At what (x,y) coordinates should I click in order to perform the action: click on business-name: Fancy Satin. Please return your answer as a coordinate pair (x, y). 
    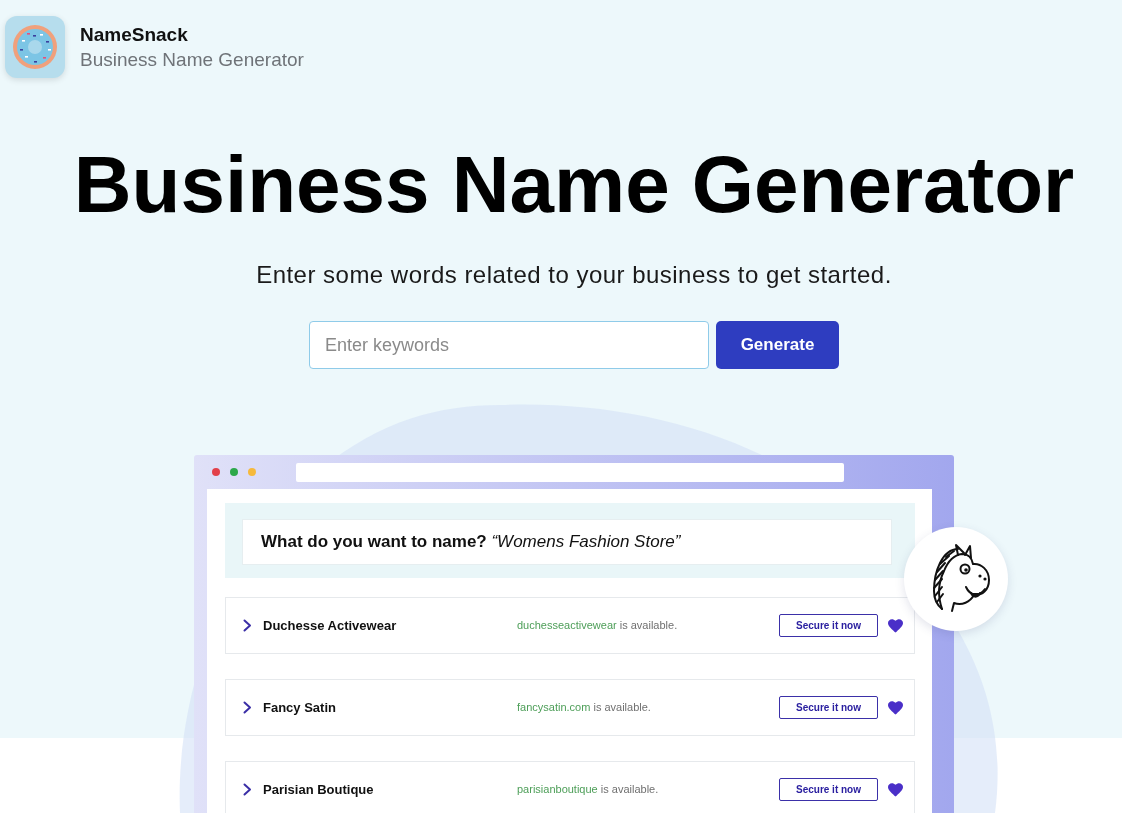
    Looking at the image, I should click on (300, 707).